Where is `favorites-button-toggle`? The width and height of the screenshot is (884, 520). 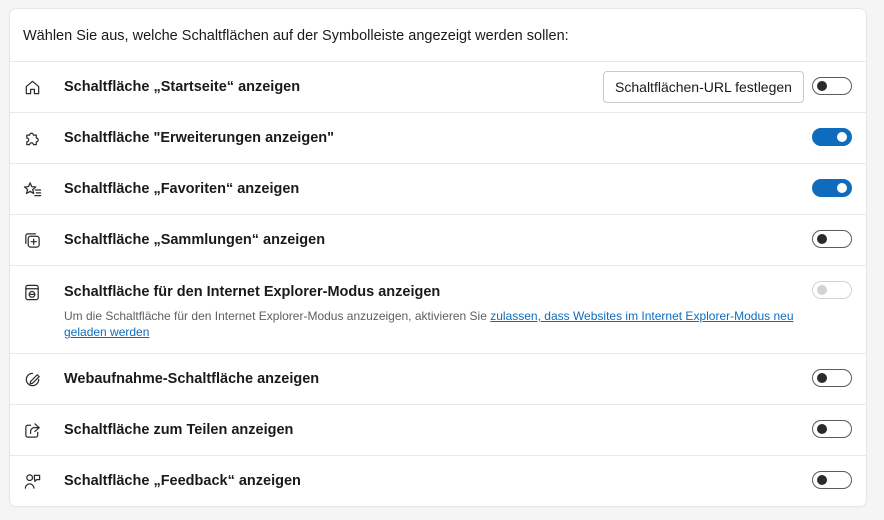 favorites-button-toggle is located at coordinates (832, 188).